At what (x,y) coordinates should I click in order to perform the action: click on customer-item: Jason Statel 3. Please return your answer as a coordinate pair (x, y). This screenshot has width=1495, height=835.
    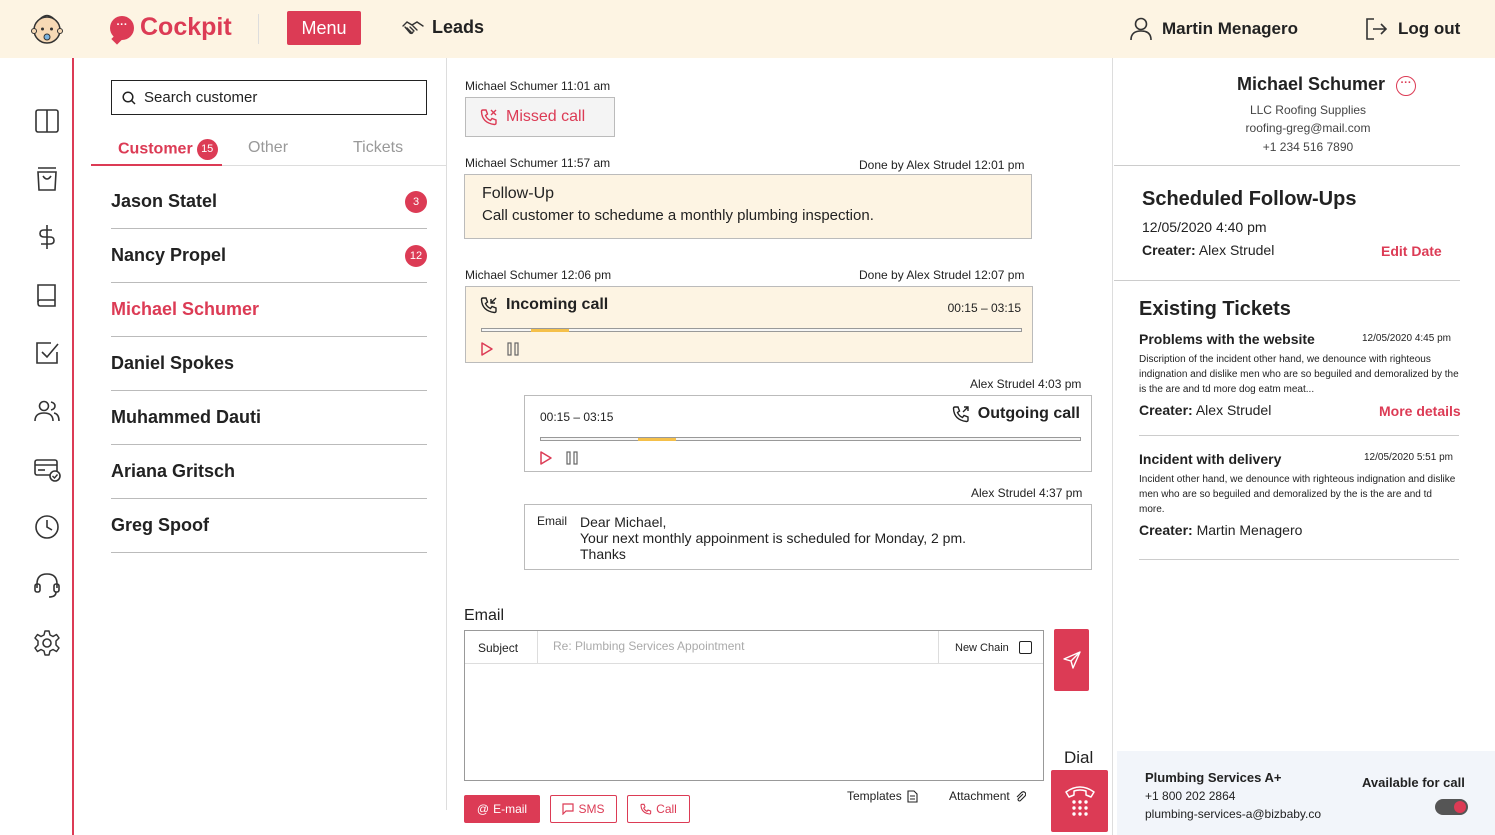
    Looking at the image, I should click on (269, 202).